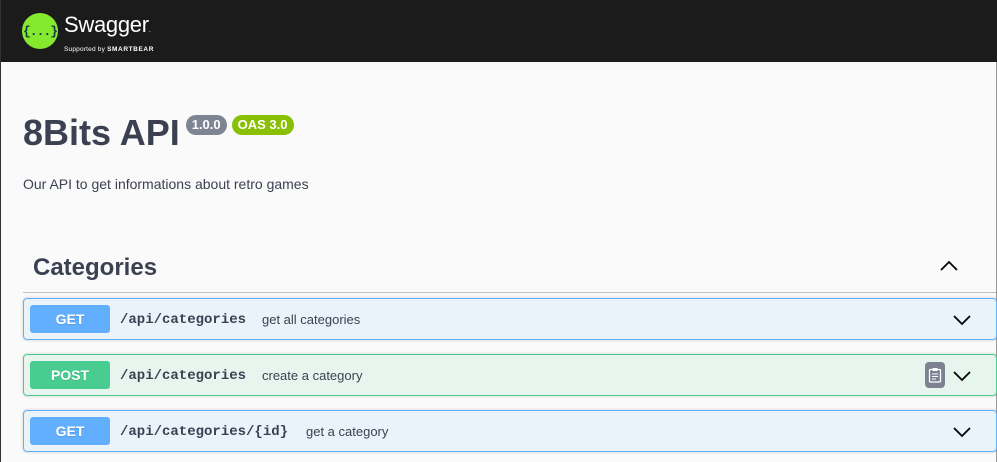 This screenshot has width=997, height=462. I want to click on api-title-row: 8Bits API 1.0.0 OAS 3.0, so click(158, 133).